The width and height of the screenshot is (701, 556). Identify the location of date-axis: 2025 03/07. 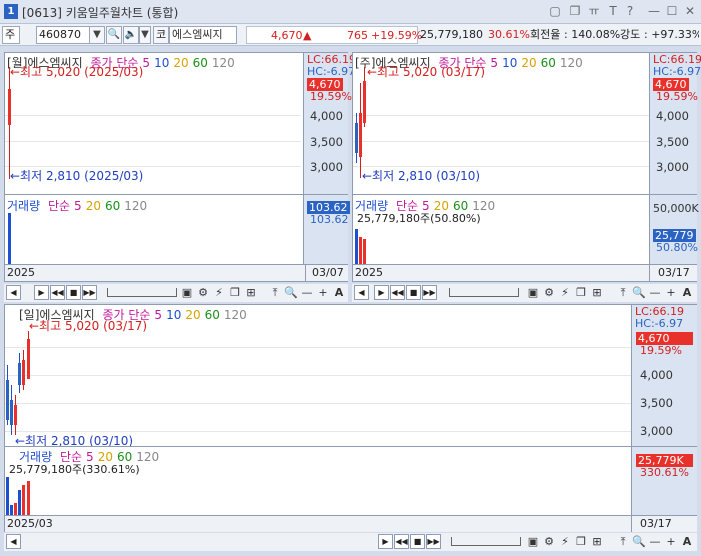
(176, 272).